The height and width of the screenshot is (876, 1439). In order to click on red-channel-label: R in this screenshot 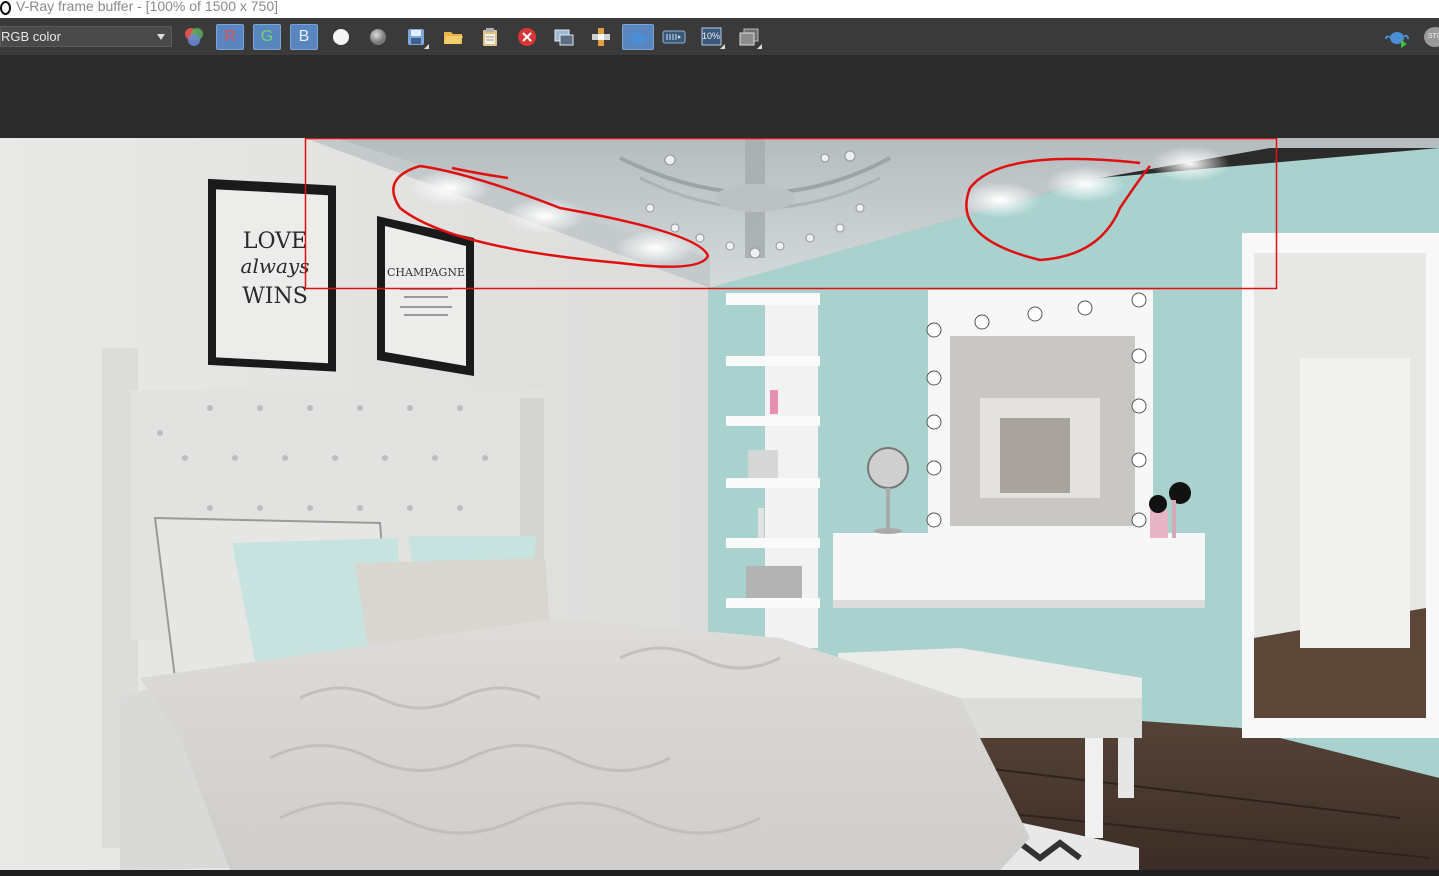, I will do `click(230, 36)`.